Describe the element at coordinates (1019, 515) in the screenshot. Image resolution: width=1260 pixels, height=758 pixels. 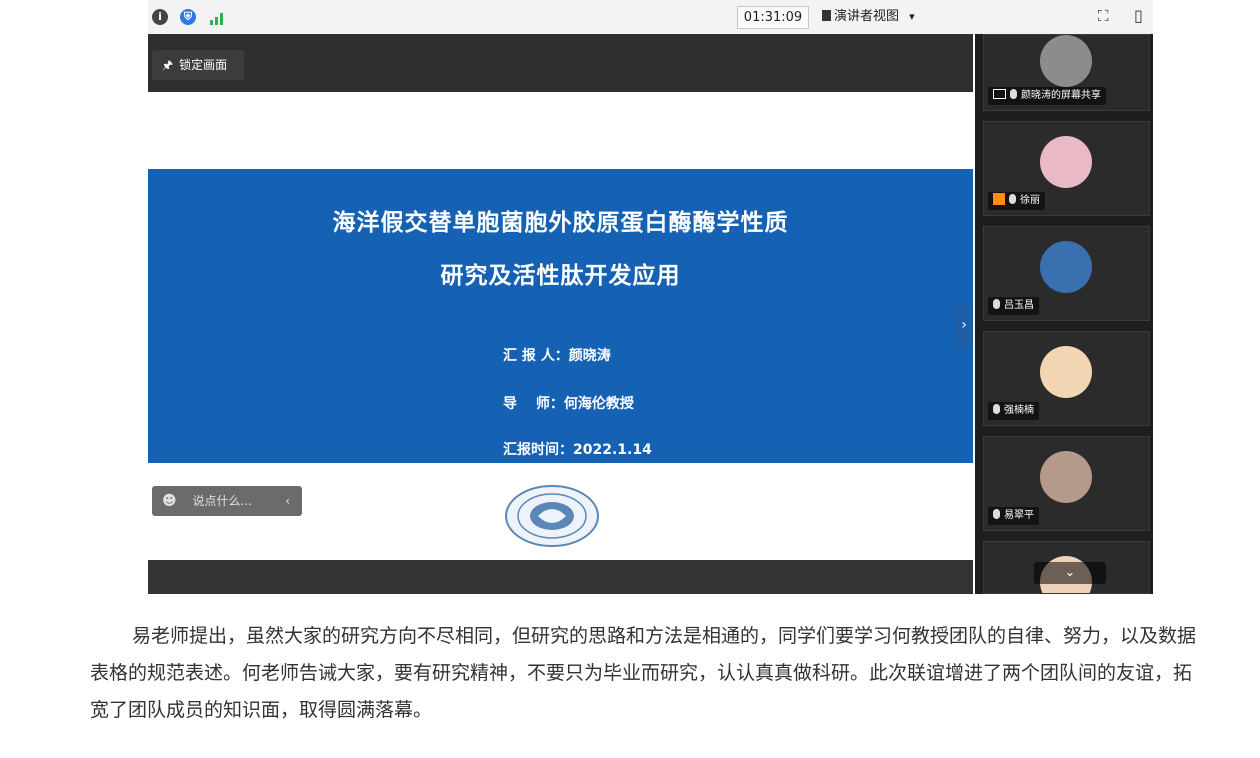
I see `participant-name: 易翠平` at that location.